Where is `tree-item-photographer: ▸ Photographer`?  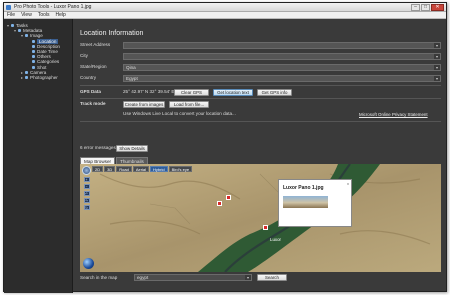 tree-item-photographer: ▸ Photographer is located at coordinates (38, 77).